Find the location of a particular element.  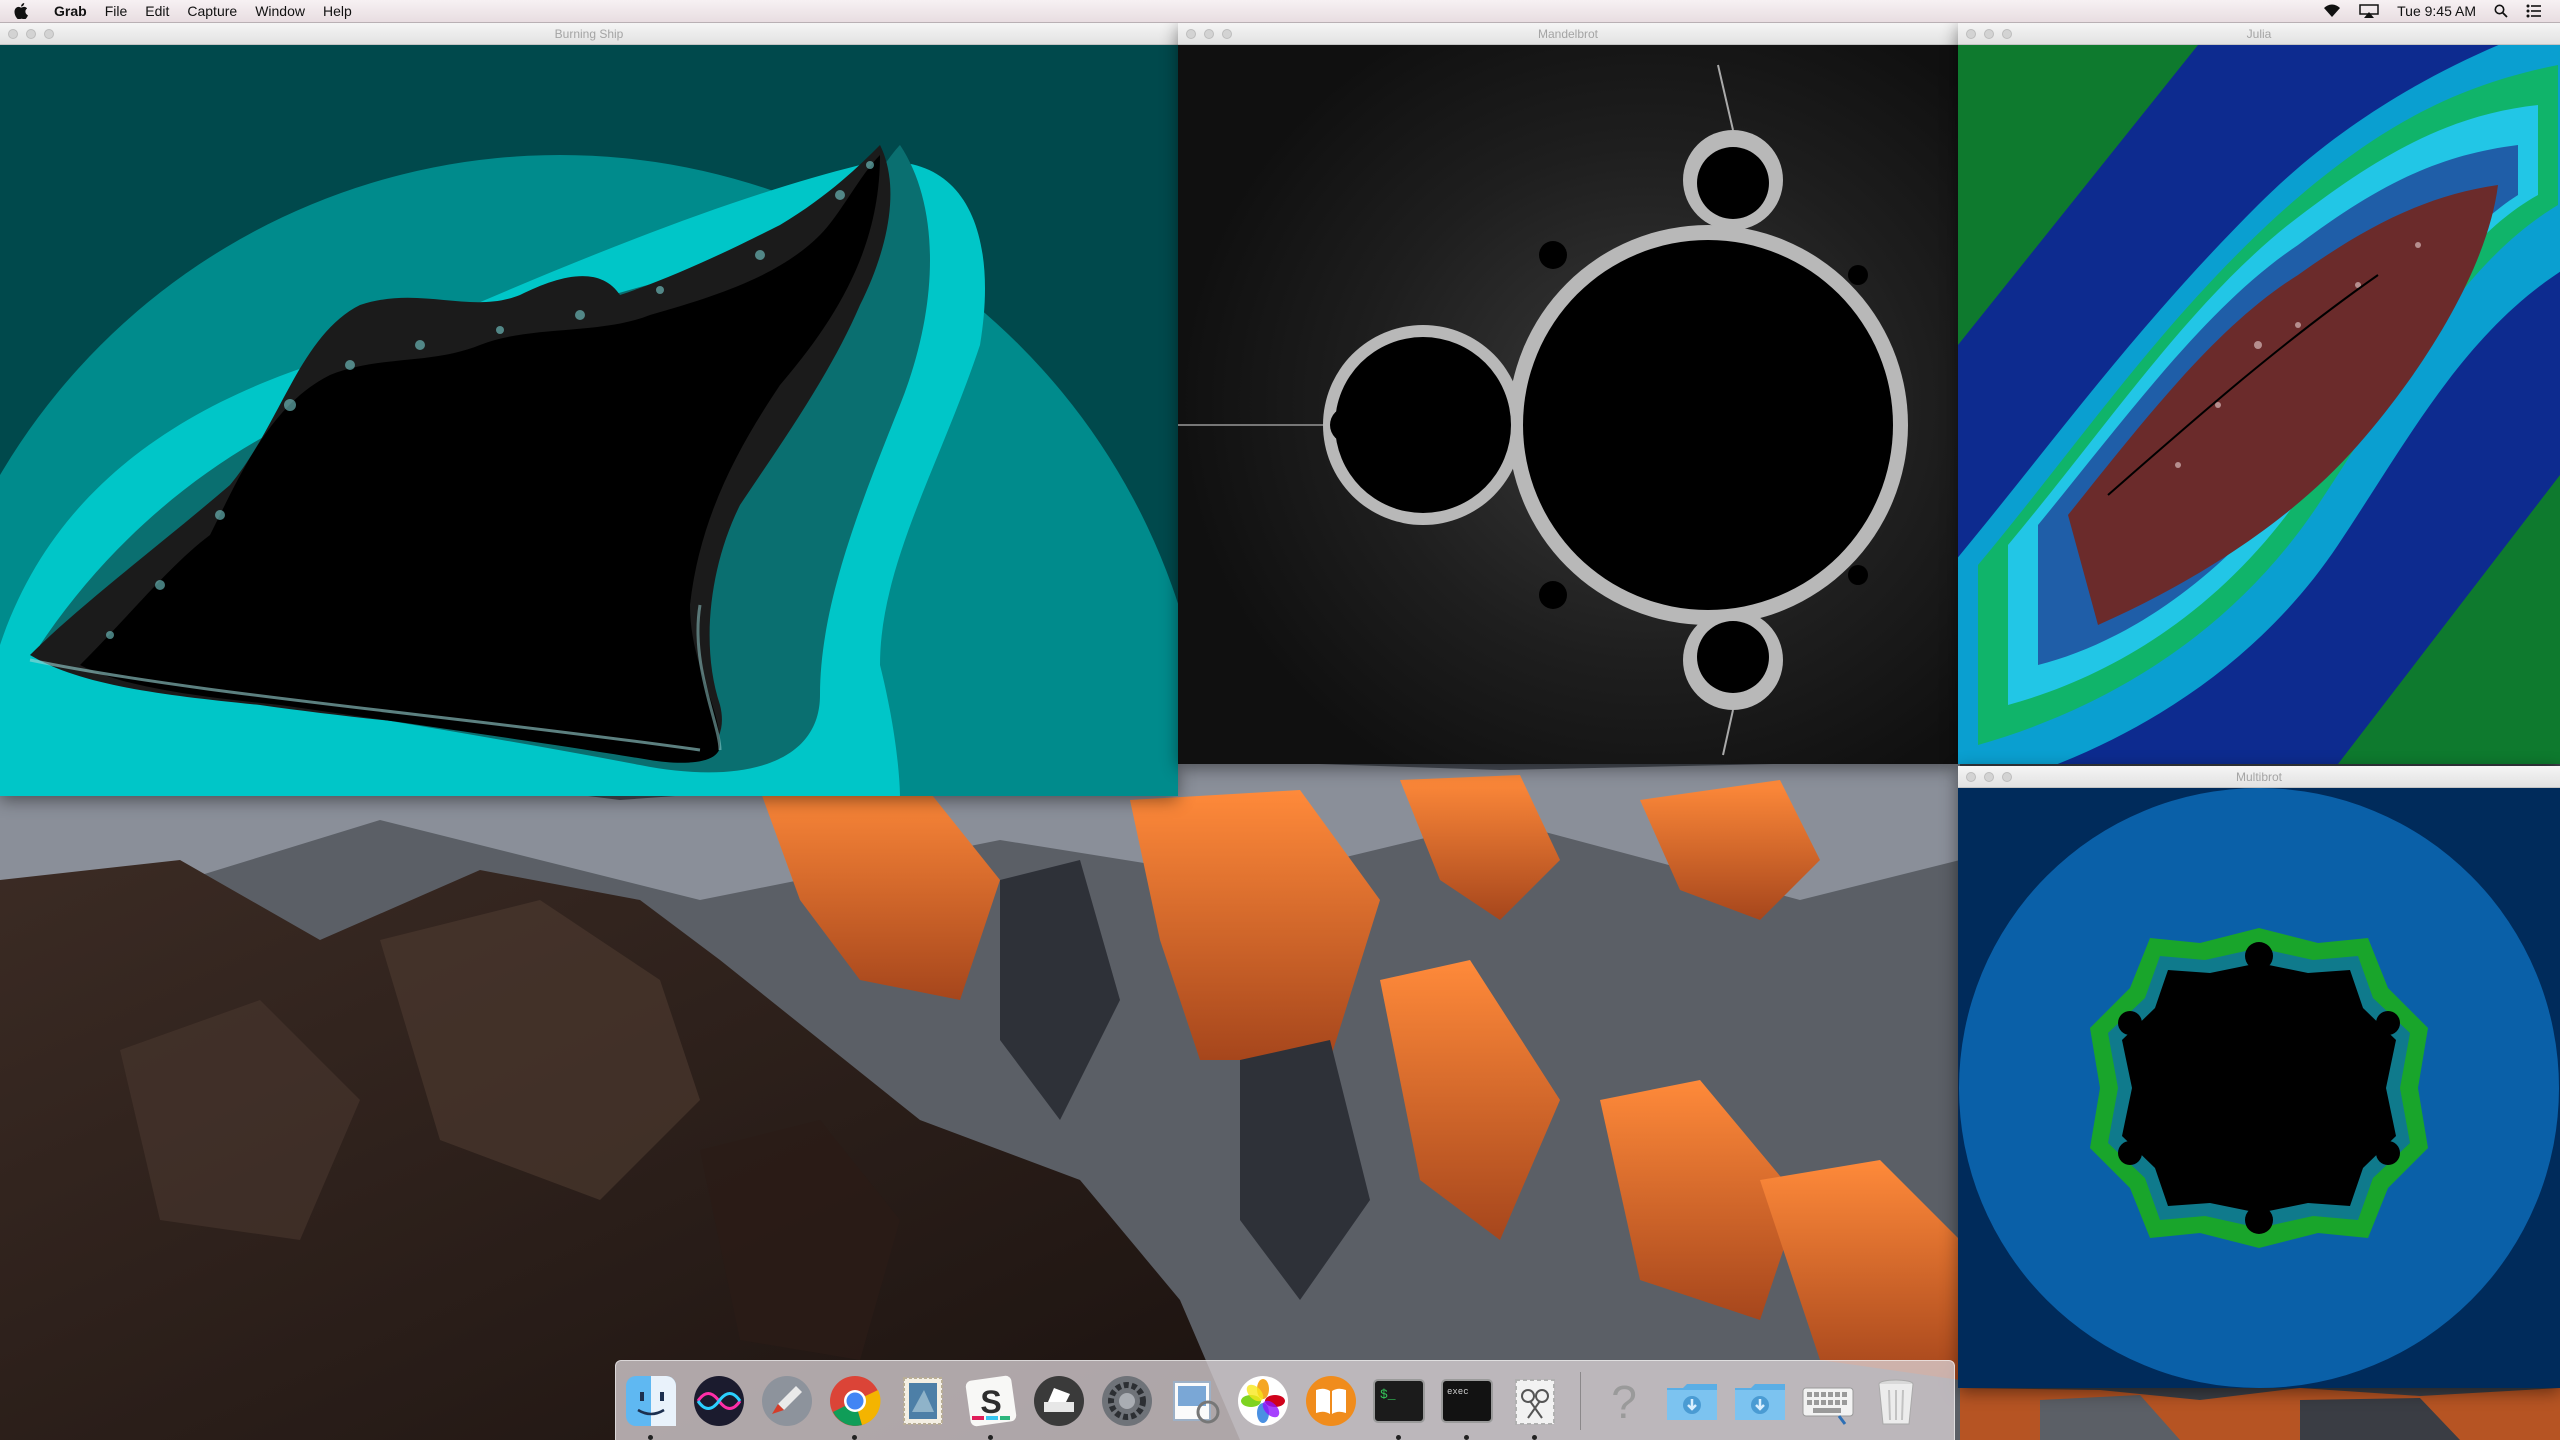

dock-separator is located at coordinates (1580, 1400).